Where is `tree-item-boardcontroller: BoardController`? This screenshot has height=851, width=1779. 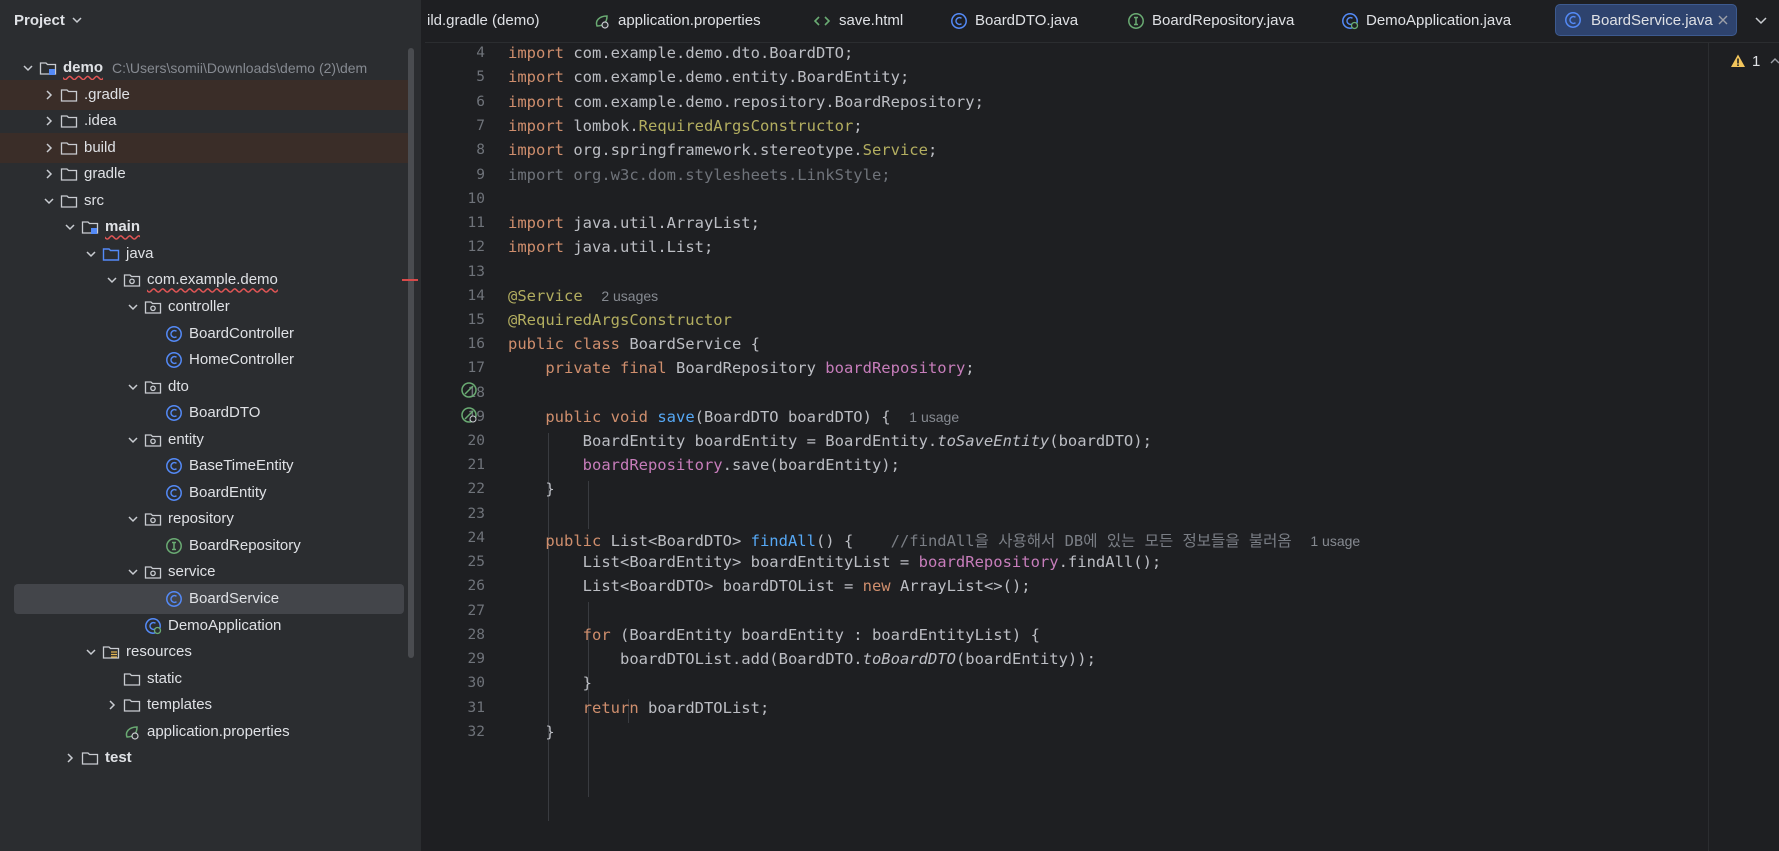 tree-item-boardcontroller: BoardController is located at coordinates (207, 334).